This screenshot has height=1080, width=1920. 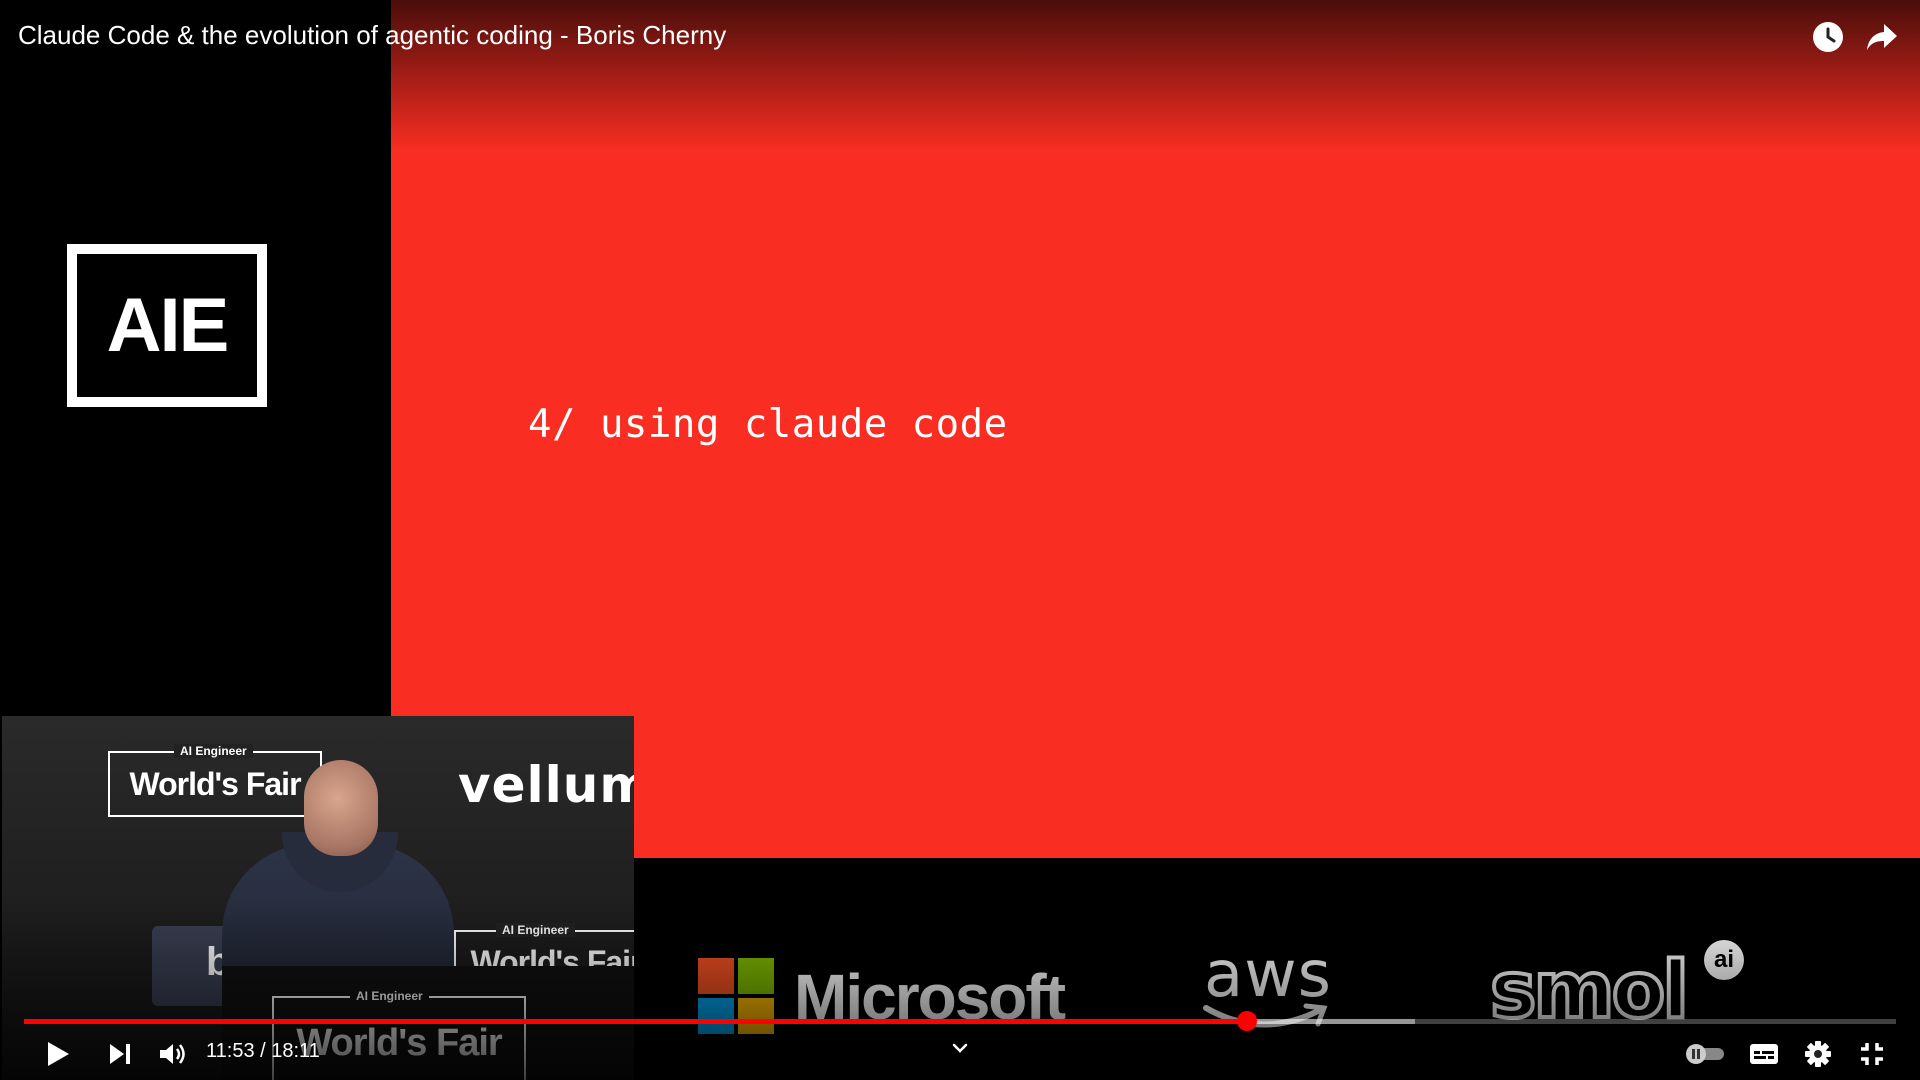 I want to click on settings-button, so click(x=1818, y=1054).